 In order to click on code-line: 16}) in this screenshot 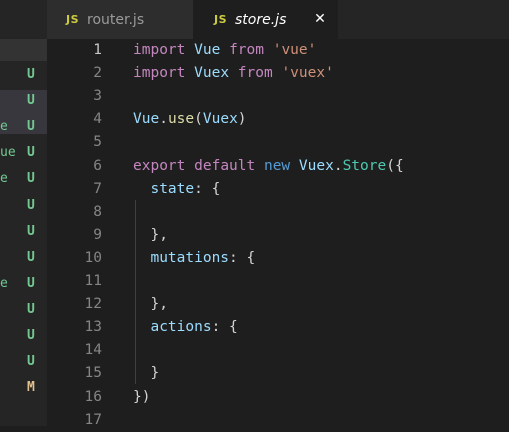, I will do `click(278, 397)`.